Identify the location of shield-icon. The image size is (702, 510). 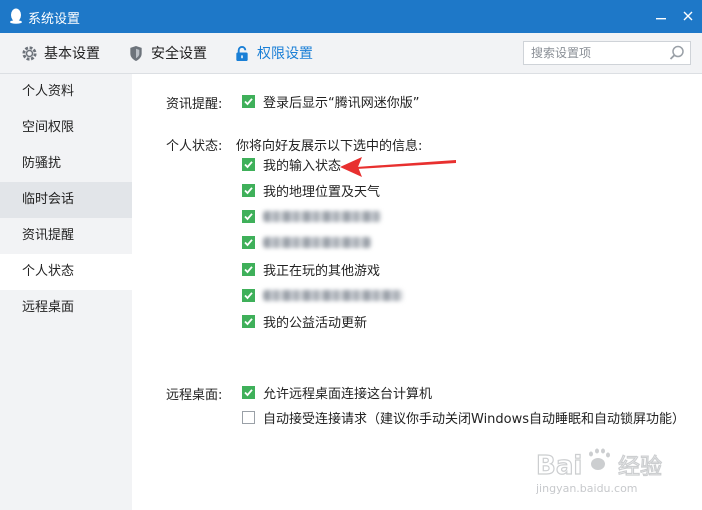
(136, 53).